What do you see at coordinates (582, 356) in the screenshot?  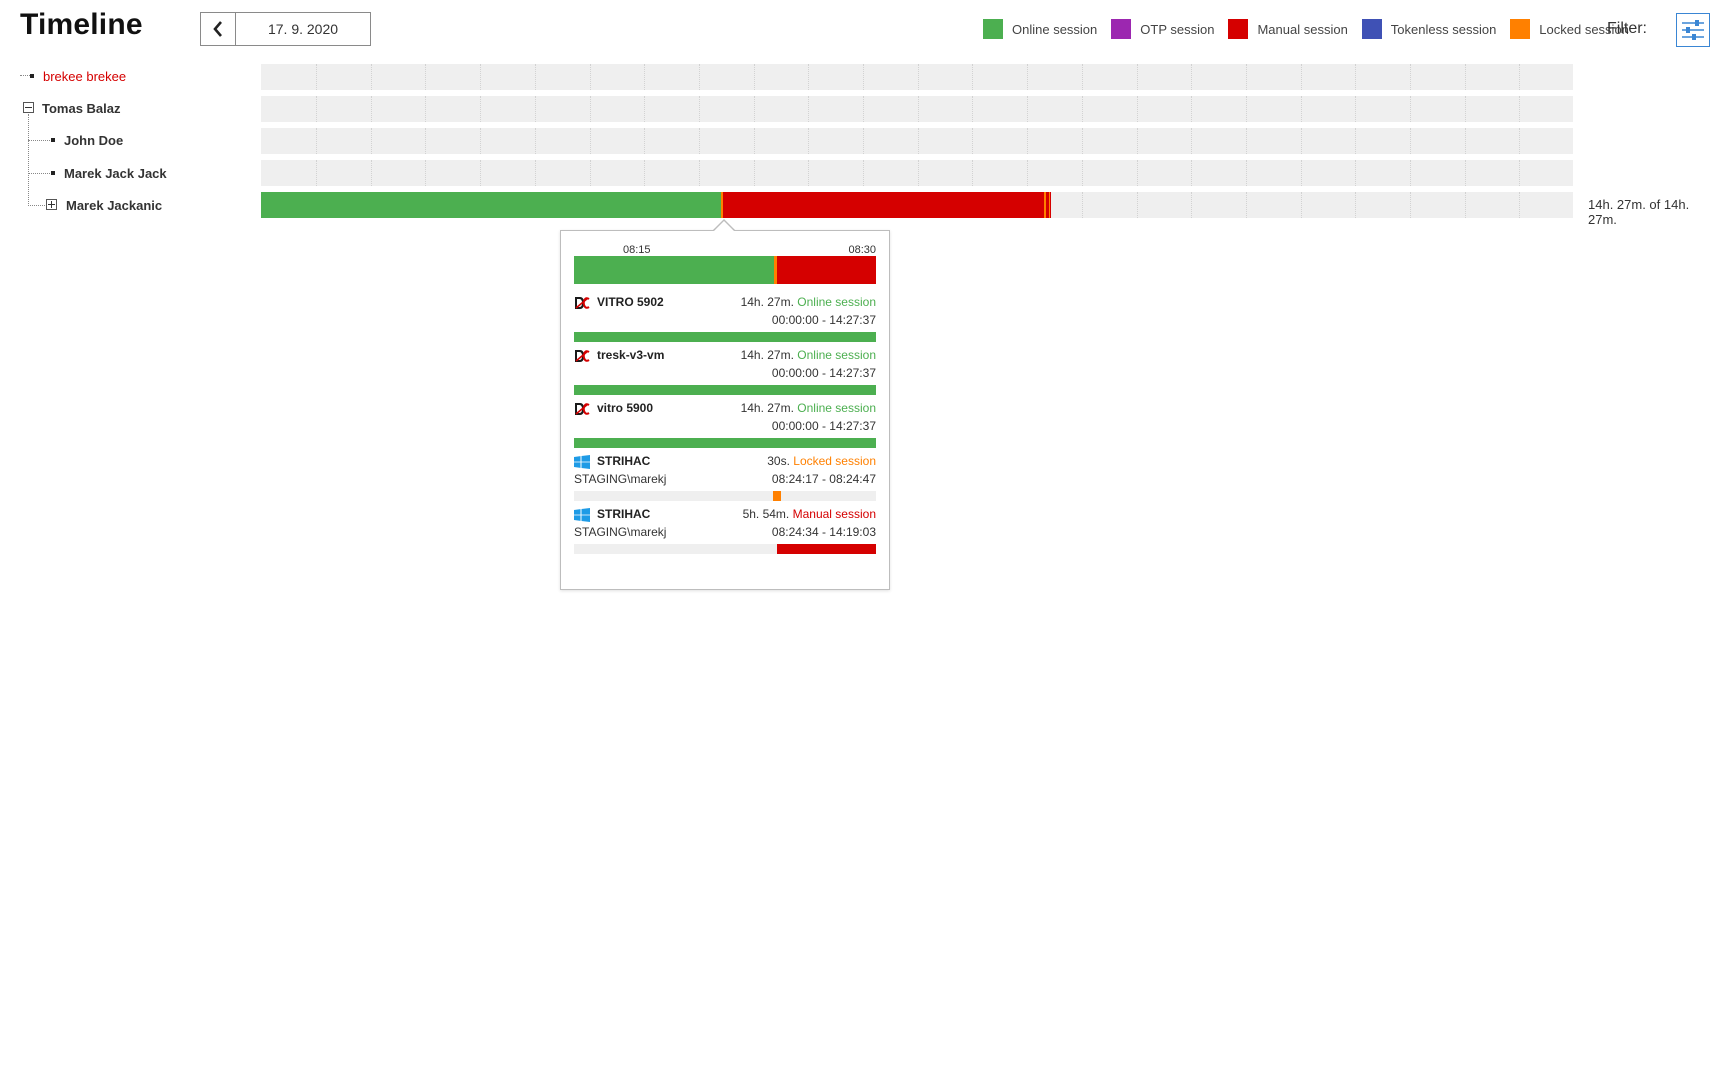 I see `dc-icon` at bounding box center [582, 356].